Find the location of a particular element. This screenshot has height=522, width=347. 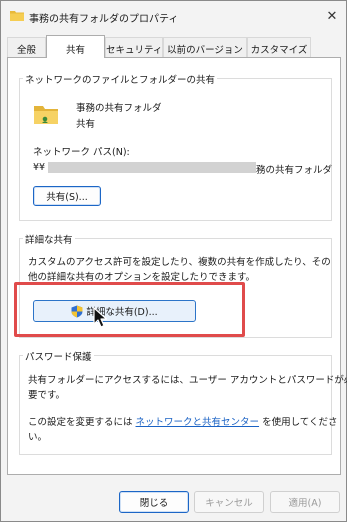

annotation-highlight-box is located at coordinates (129, 309).